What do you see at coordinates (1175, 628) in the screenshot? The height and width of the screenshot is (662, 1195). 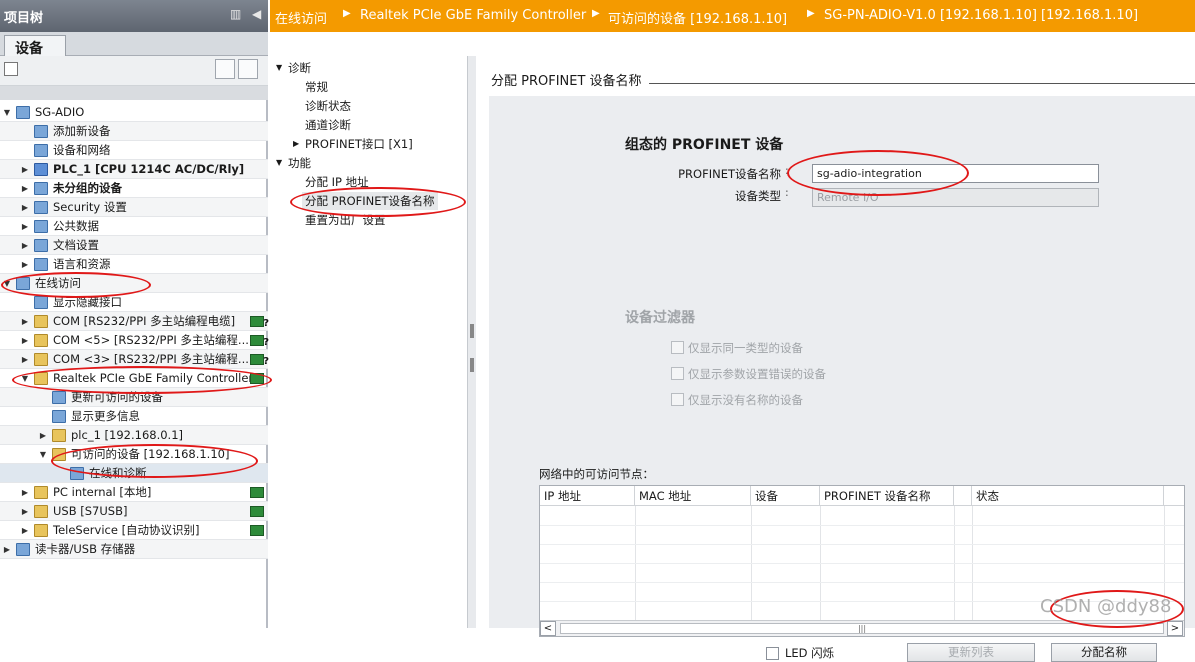 I see `scroll-right-icon: >` at bounding box center [1175, 628].